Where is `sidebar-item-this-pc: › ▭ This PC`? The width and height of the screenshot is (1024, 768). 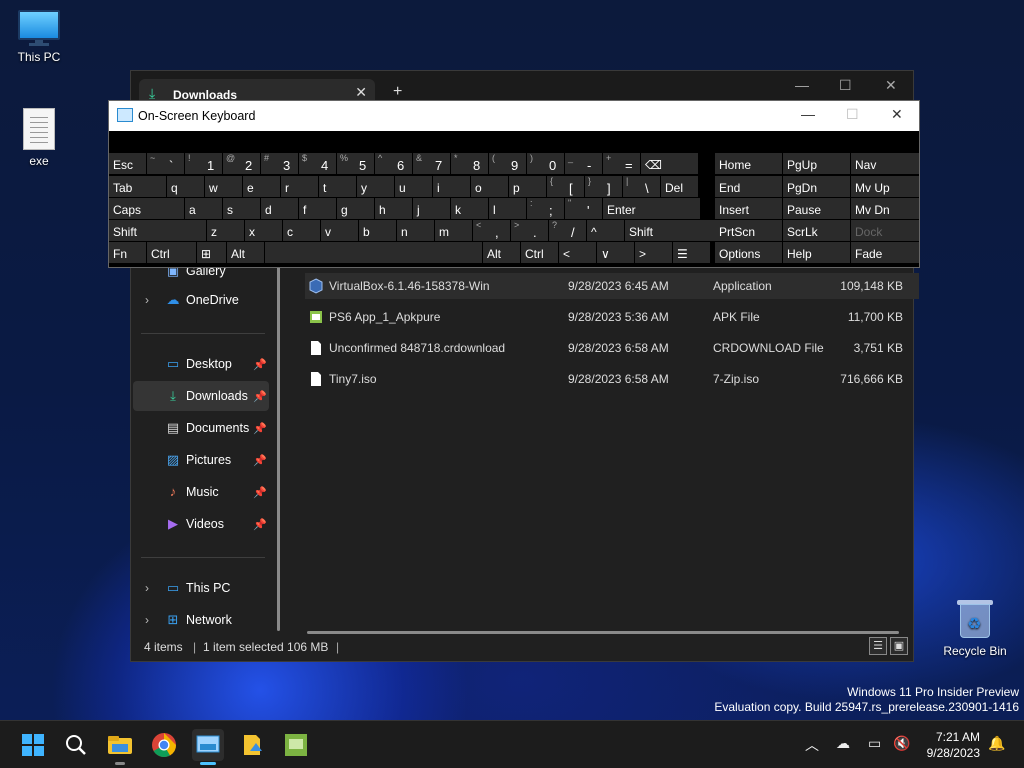
sidebar-item-this-pc: › ▭ This PC is located at coordinates (201, 588).